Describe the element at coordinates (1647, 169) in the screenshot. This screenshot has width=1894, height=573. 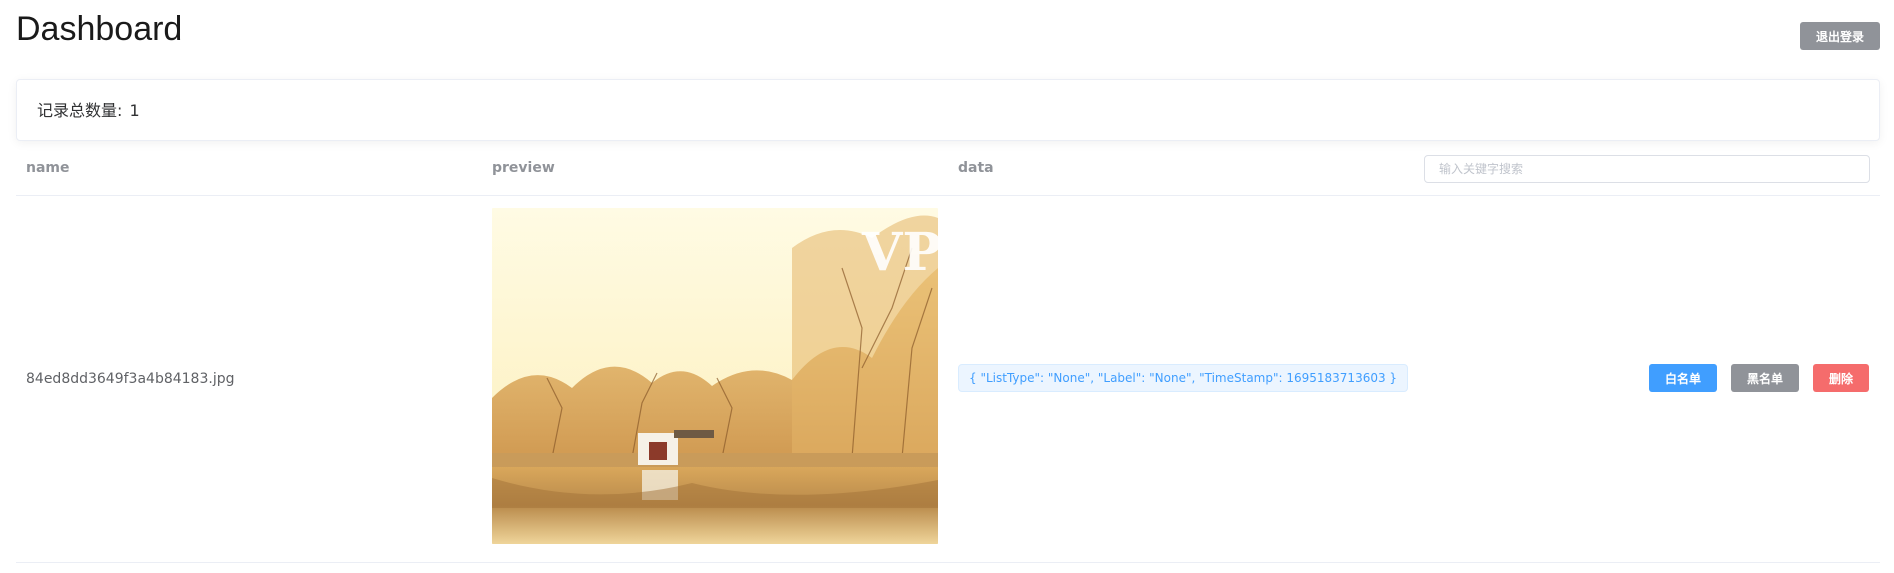
I see `search-input` at that location.